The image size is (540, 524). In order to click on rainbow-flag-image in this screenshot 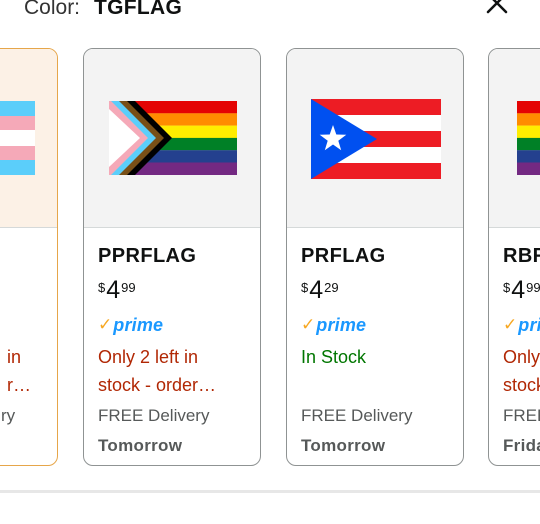, I will do `click(528, 138)`.